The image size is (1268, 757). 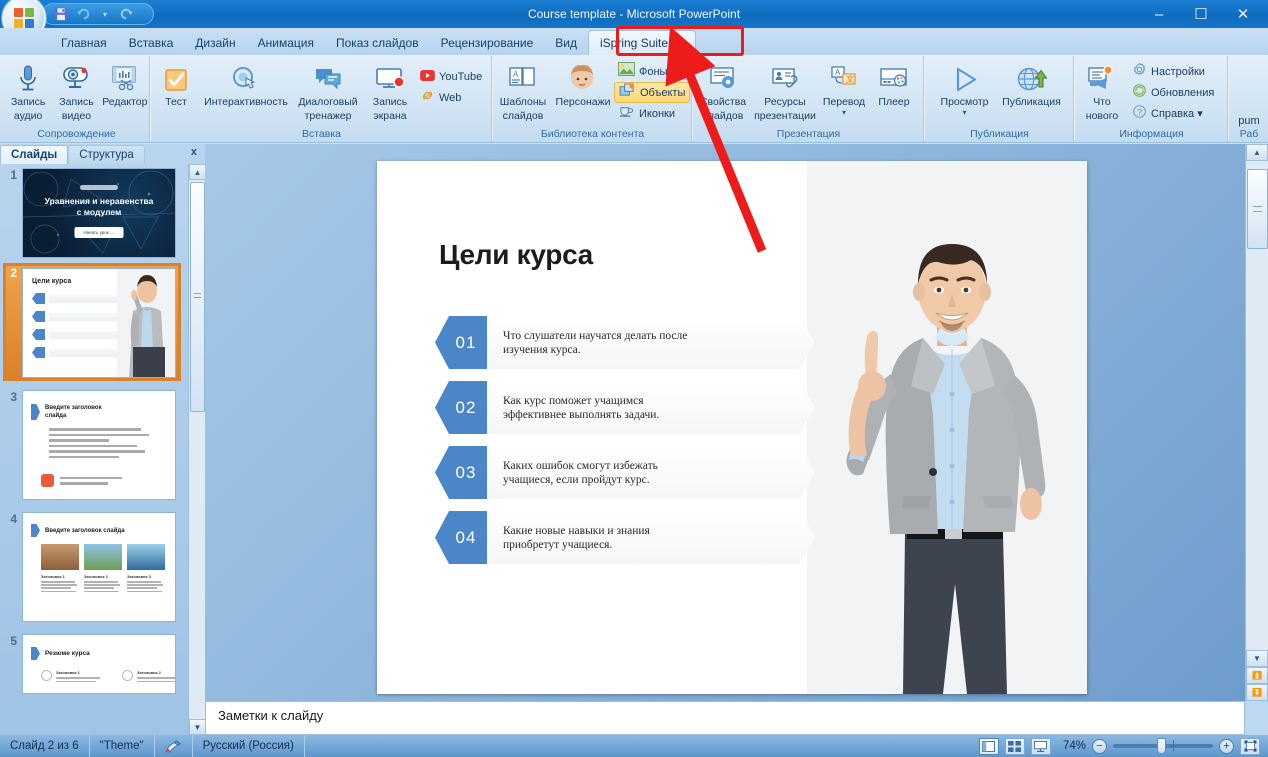 What do you see at coordinates (1250, 746) in the screenshot?
I see `fit-slide-to-window-button` at bounding box center [1250, 746].